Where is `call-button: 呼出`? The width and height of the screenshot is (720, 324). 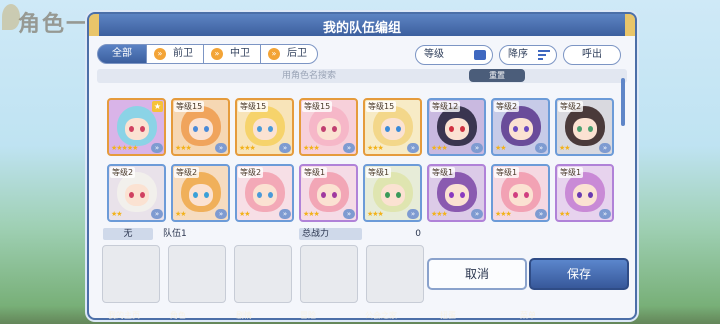
call-button: 呼出 is located at coordinates (592, 55).